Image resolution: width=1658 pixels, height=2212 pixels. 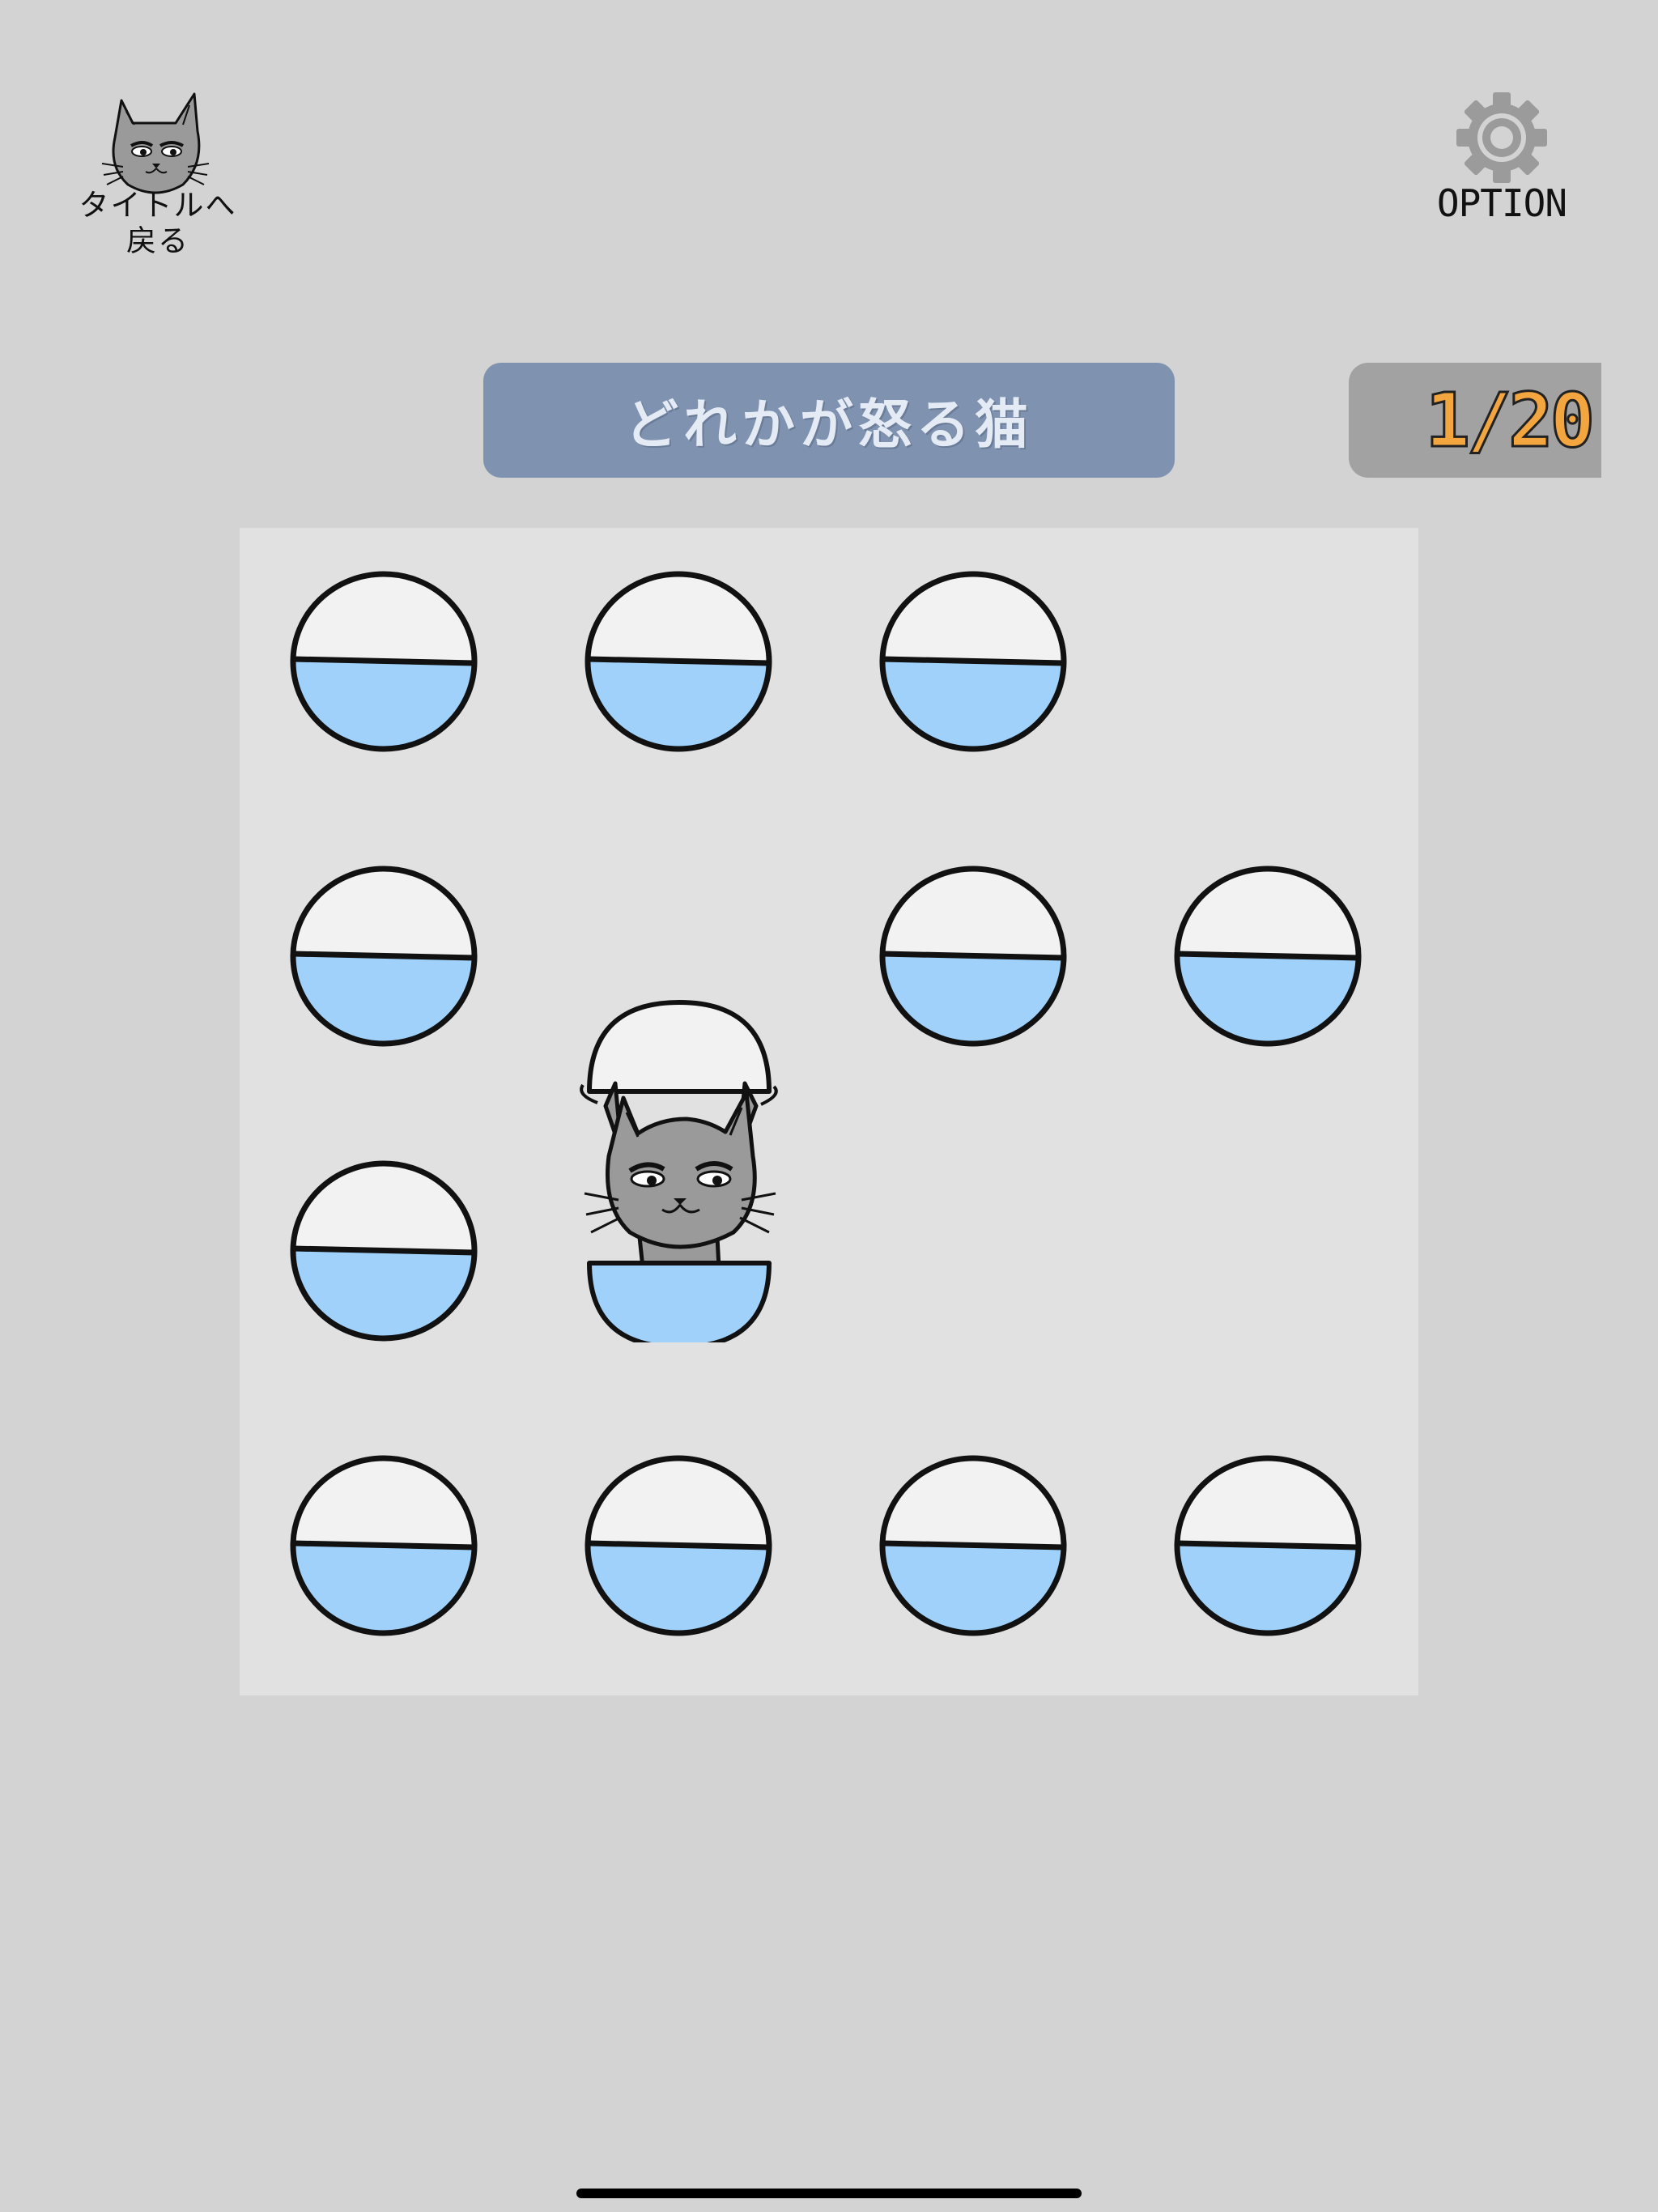 What do you see at coordinates (1510, 421) in the screenshot?
I see `counter-text: 1/20` at bounding box center [1510, 421].